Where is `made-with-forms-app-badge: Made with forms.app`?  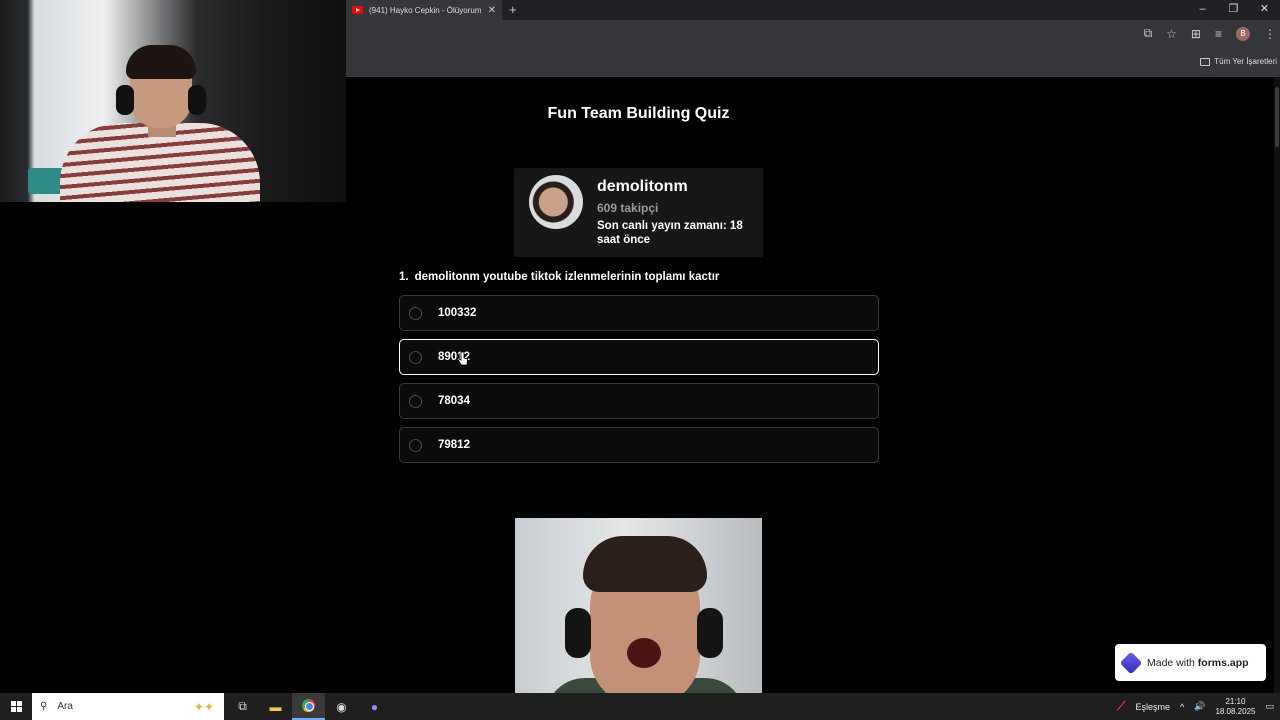
made-with-forms-app-badge: Made with forms.app is located at coordinates (1190, 662).